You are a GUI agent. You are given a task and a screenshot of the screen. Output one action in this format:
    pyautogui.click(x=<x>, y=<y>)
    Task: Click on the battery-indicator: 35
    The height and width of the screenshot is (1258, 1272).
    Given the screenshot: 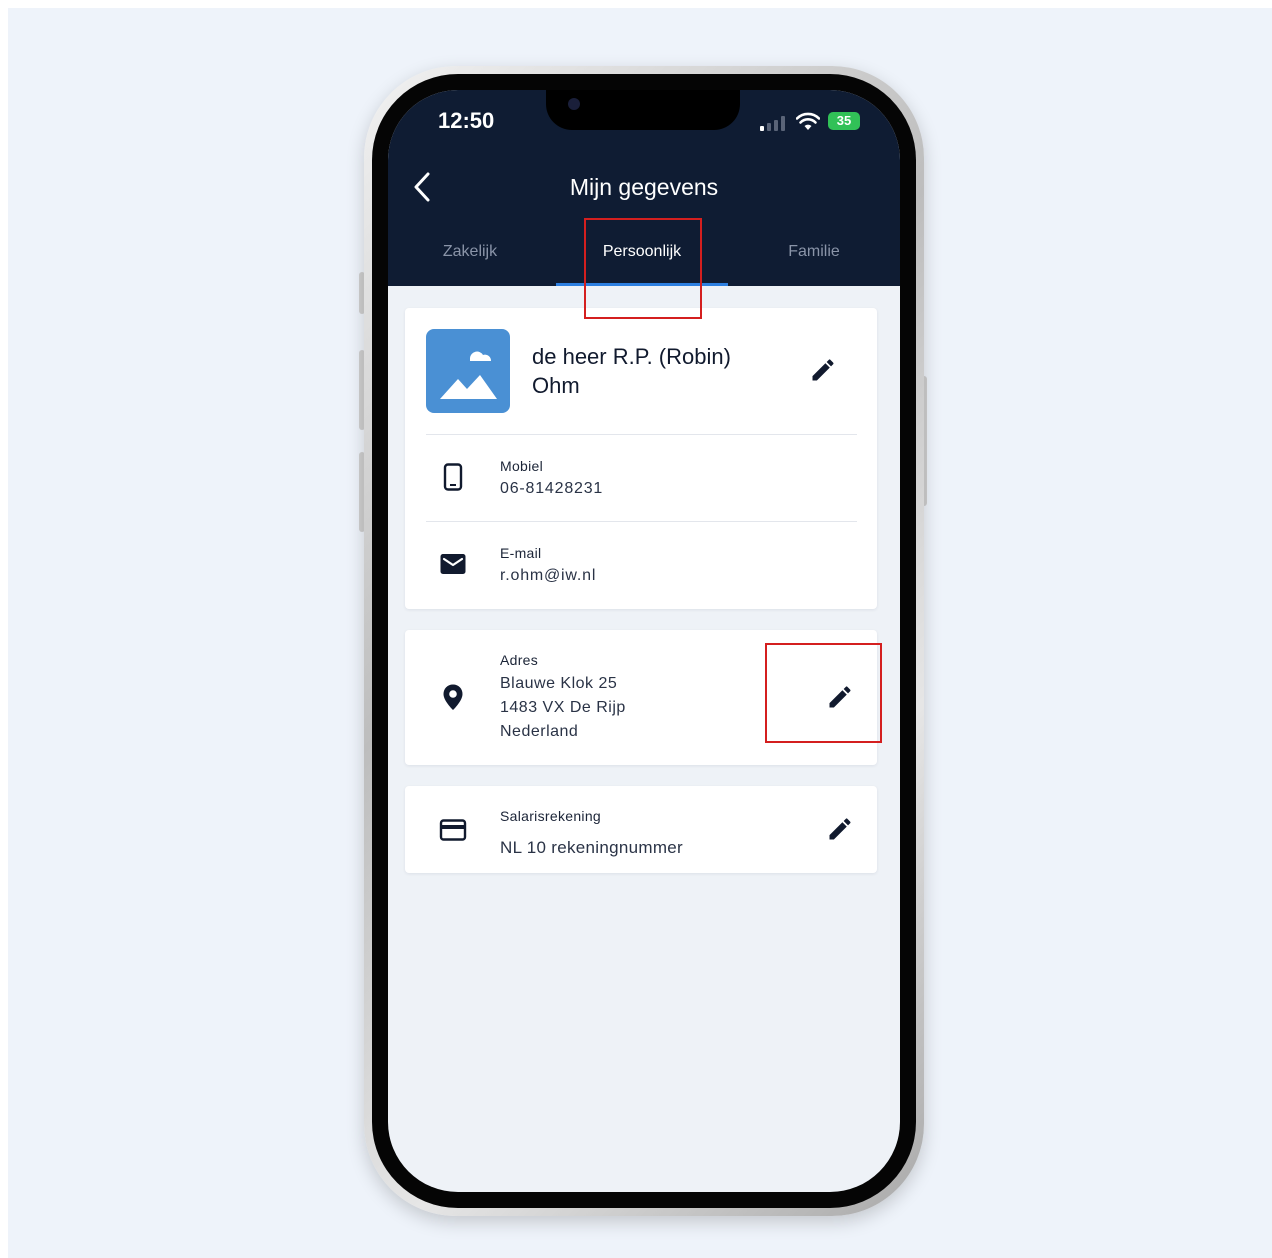 What is the action you would take?
    pyautogui.click(x=844, y=121)
    